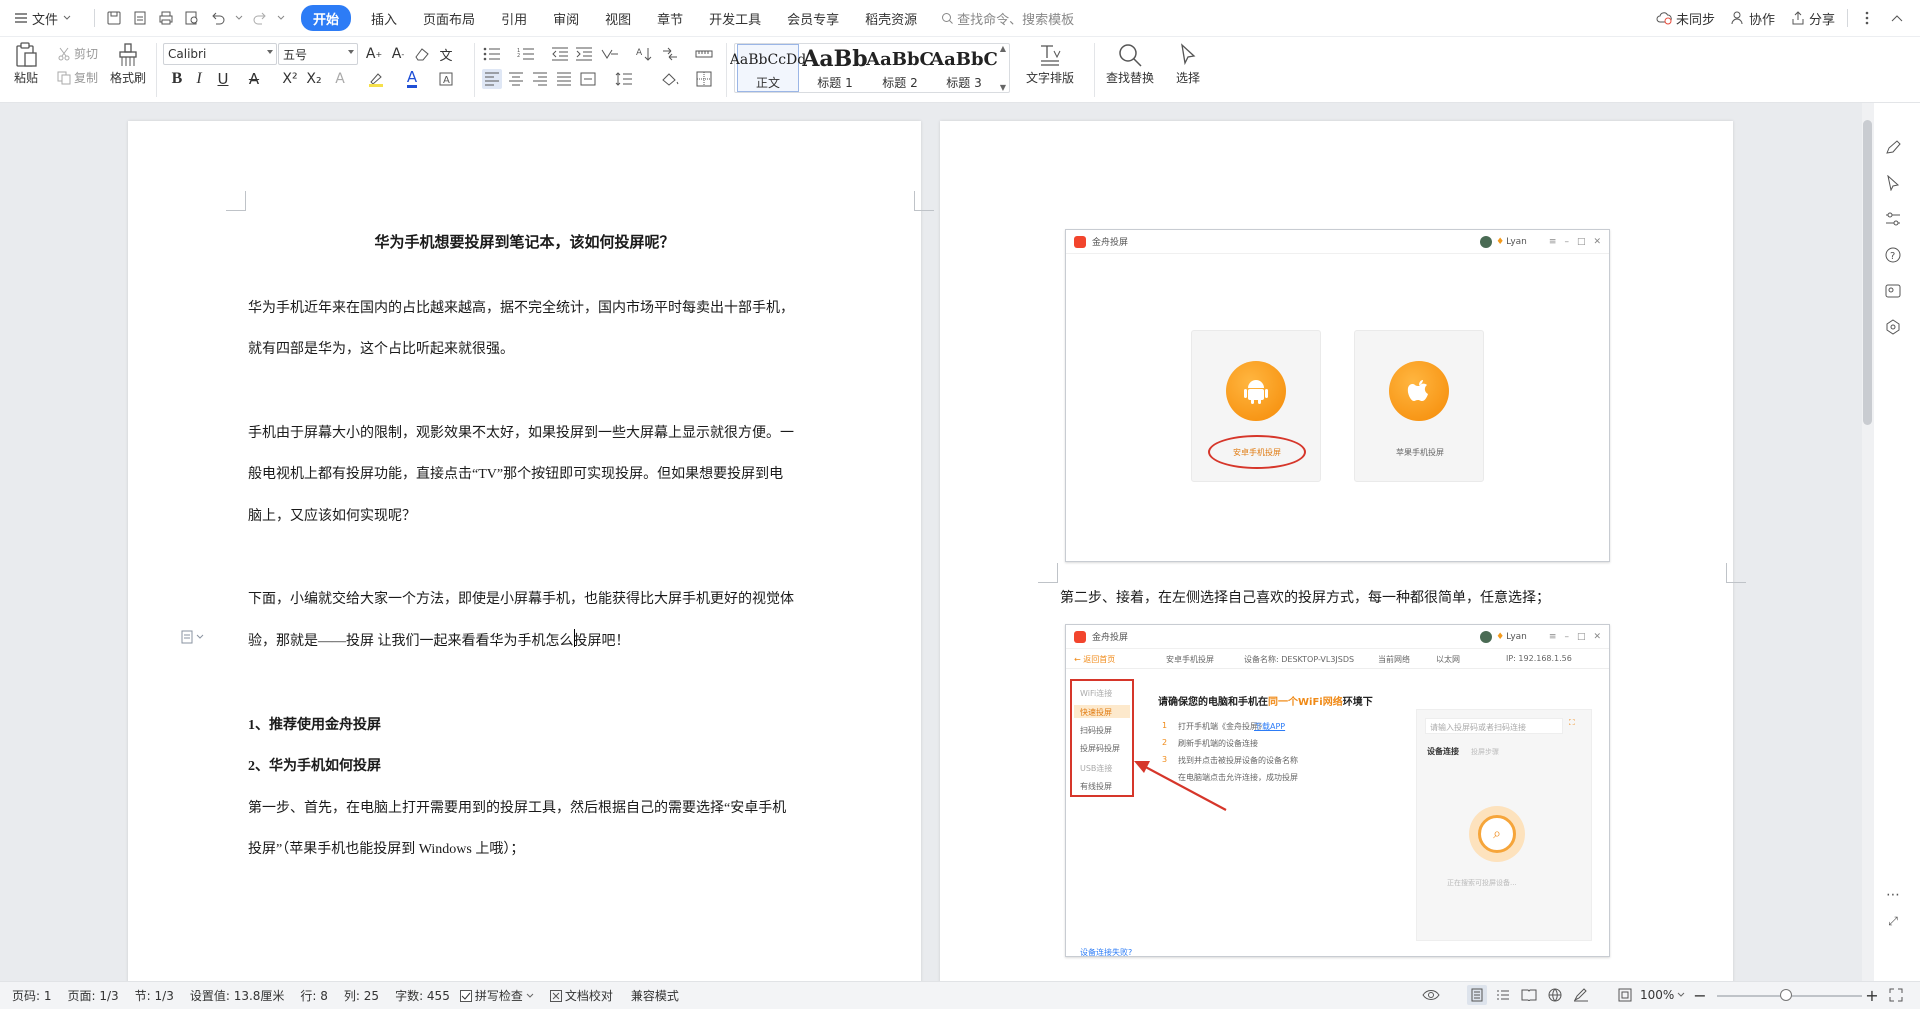 This screenshot has width=1920, height=1009. Describe the element at coordinates (1503, 995) in the screenshot. I see `outline-view-icon` at that location.